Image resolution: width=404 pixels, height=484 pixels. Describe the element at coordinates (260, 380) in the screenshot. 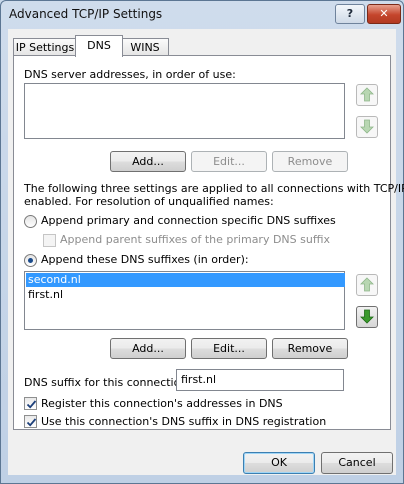

I see `connection-suffix-input: first.nl` at that location.